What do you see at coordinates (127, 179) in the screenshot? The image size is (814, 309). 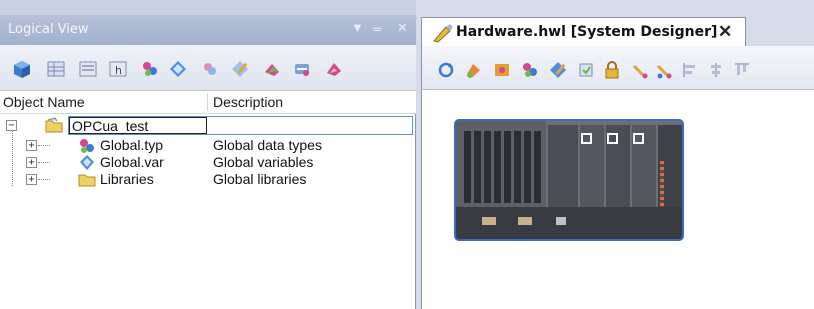 I see `tree-item-label: Libraries` at bounding box center [127, 179].